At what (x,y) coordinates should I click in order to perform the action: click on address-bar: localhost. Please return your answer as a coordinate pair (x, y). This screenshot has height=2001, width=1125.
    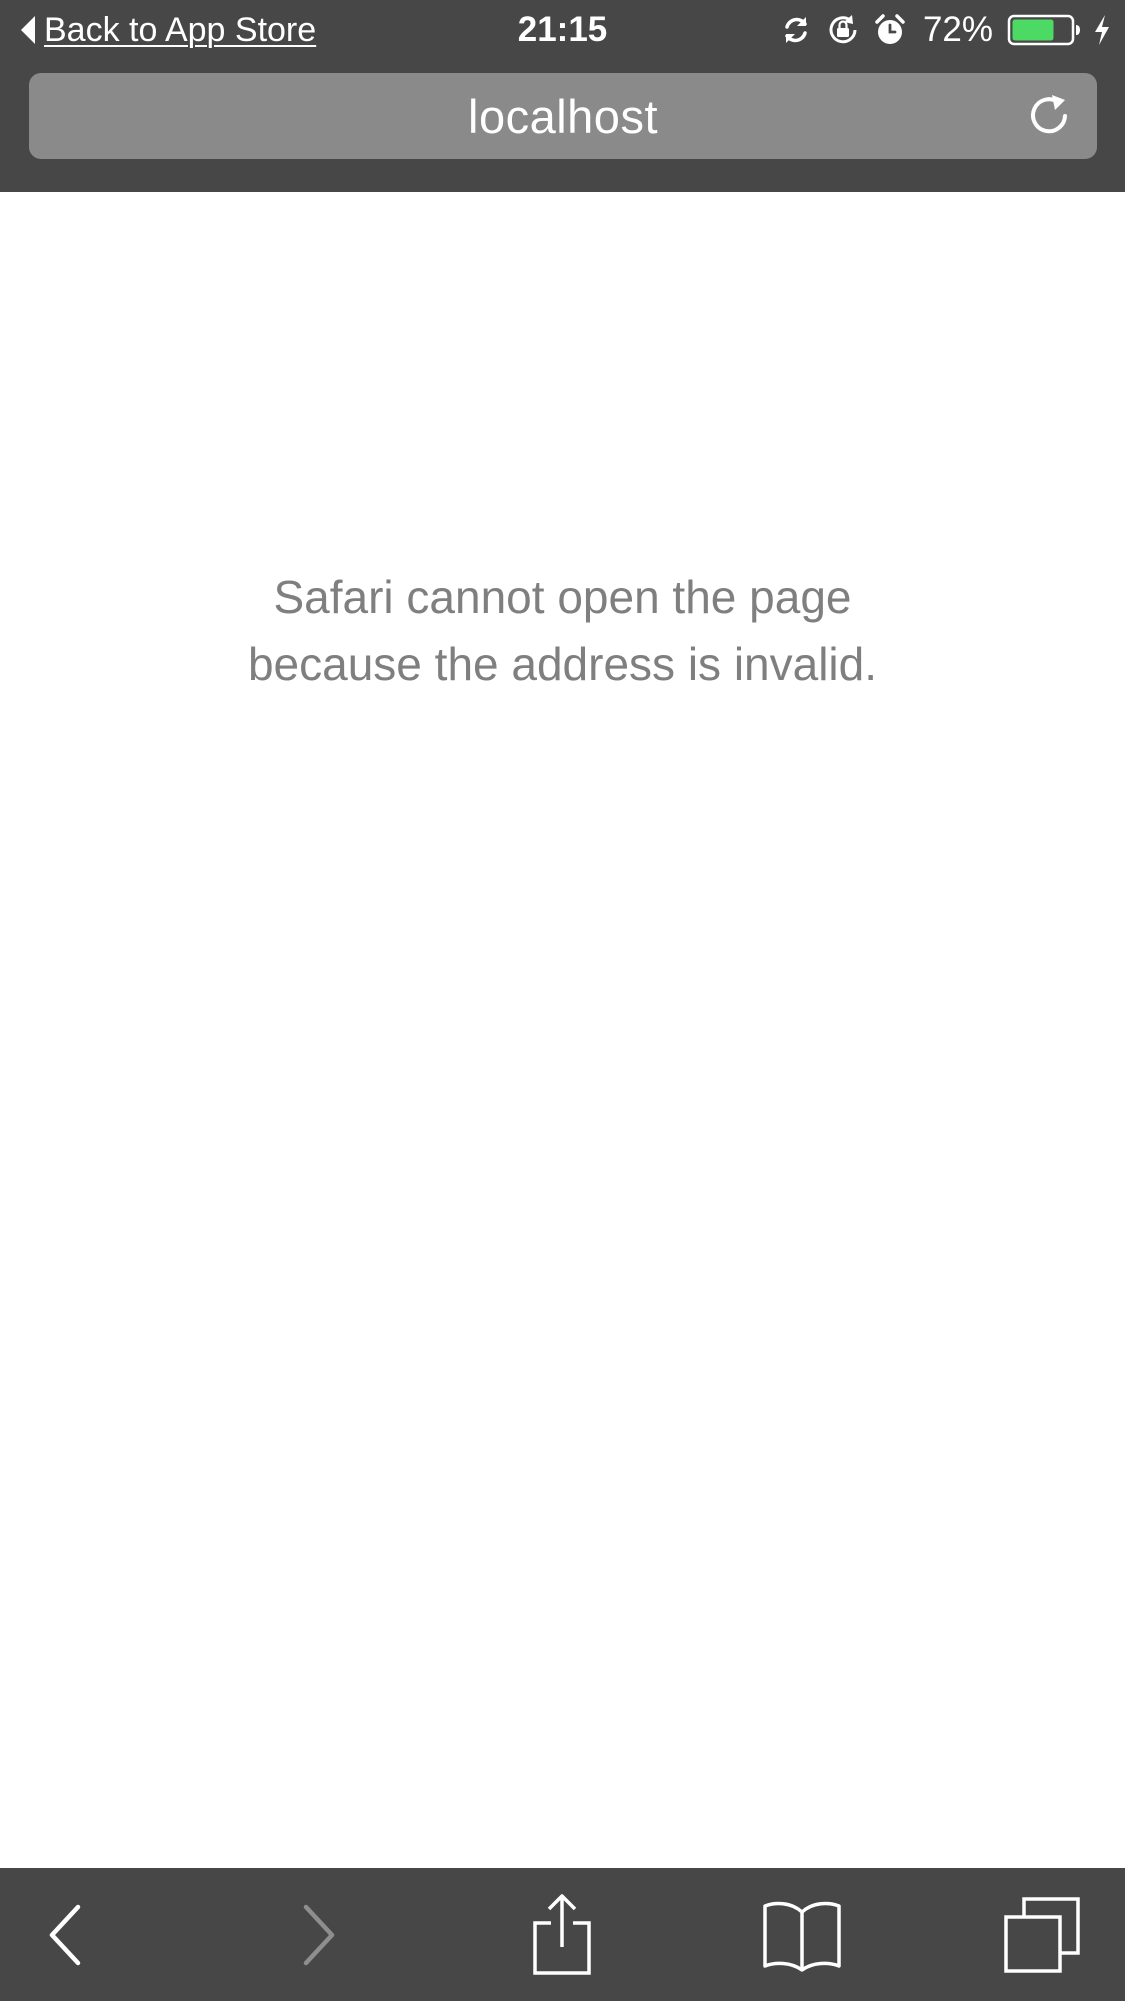
    Looking at the image, I should click on (563, 116).